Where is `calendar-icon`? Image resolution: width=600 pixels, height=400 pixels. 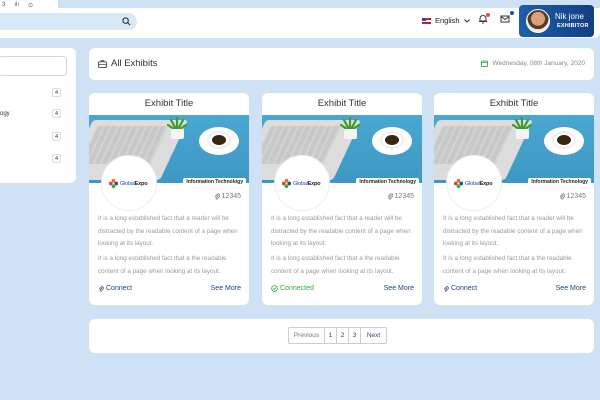
calendar-icon is located at coordinates (485, 63).